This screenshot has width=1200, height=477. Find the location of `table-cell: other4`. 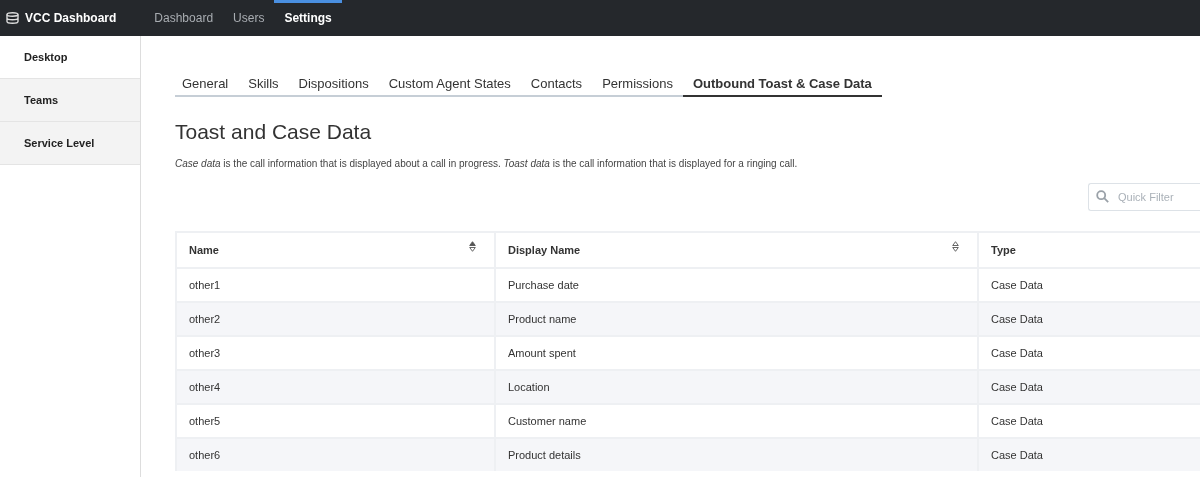

table-cell: other4 is located at coordinates (335, 387).